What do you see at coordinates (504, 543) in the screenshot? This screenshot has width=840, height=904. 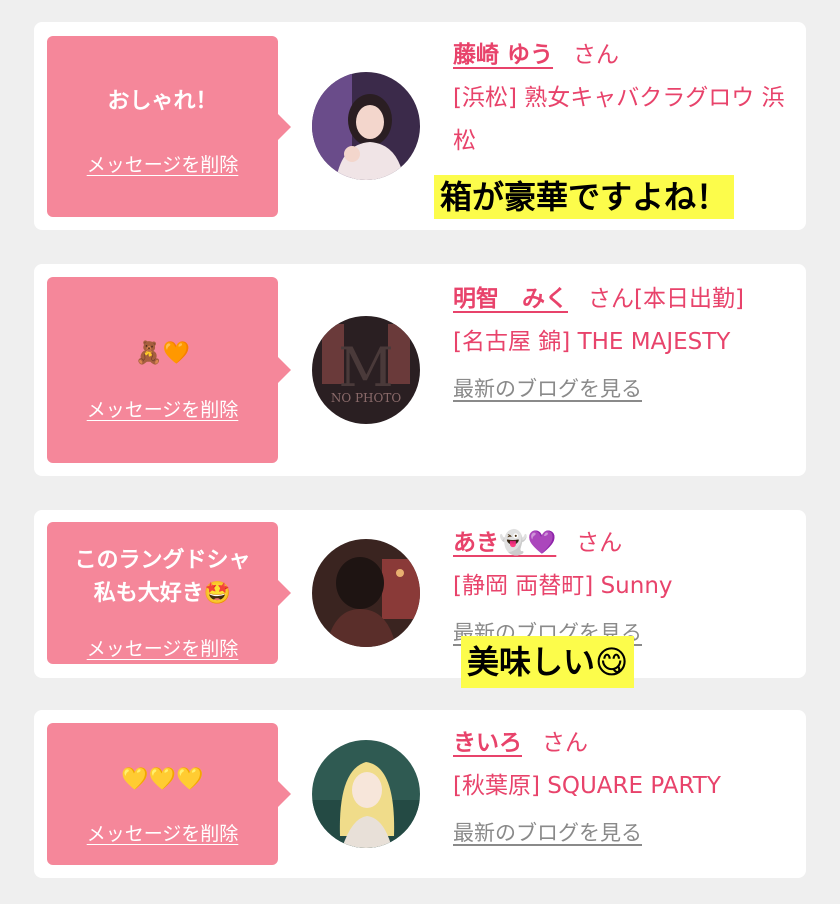 I see `cast-name-link: あき👻💜` at bounding box center [504, 543].